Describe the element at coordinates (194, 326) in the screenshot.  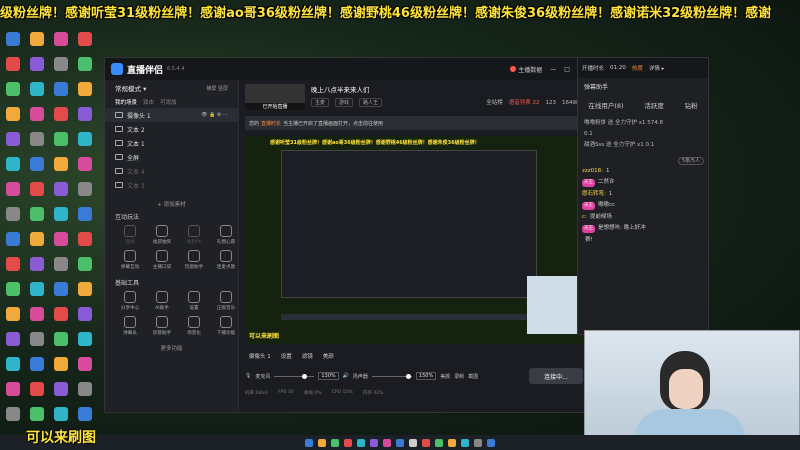
I see `tool-item: 场景化` at that location.